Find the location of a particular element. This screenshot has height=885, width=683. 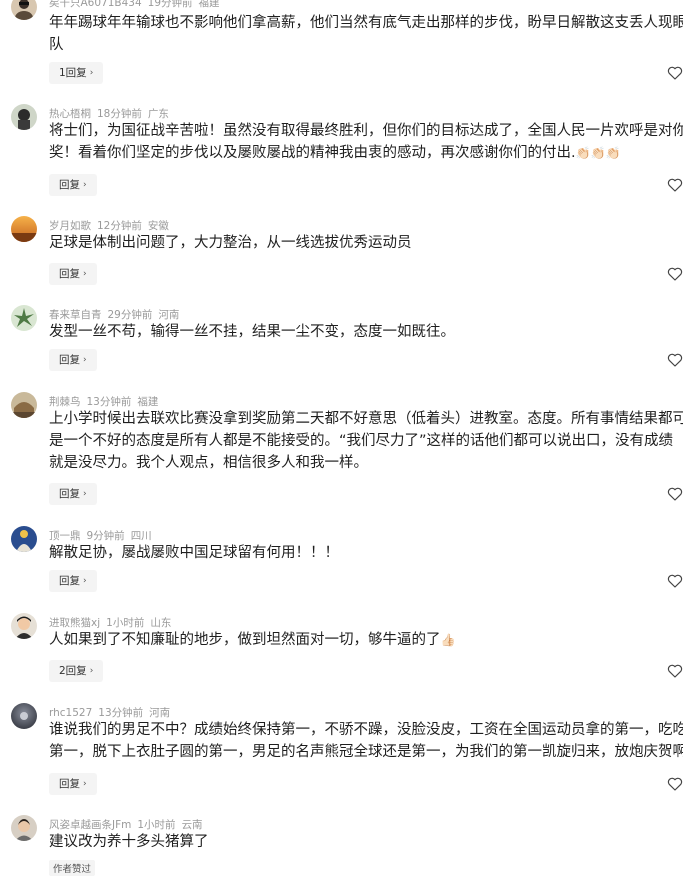

comment-meta: 岁月如歌 12分钟前 安徽 is located at coordinates (112, 225).